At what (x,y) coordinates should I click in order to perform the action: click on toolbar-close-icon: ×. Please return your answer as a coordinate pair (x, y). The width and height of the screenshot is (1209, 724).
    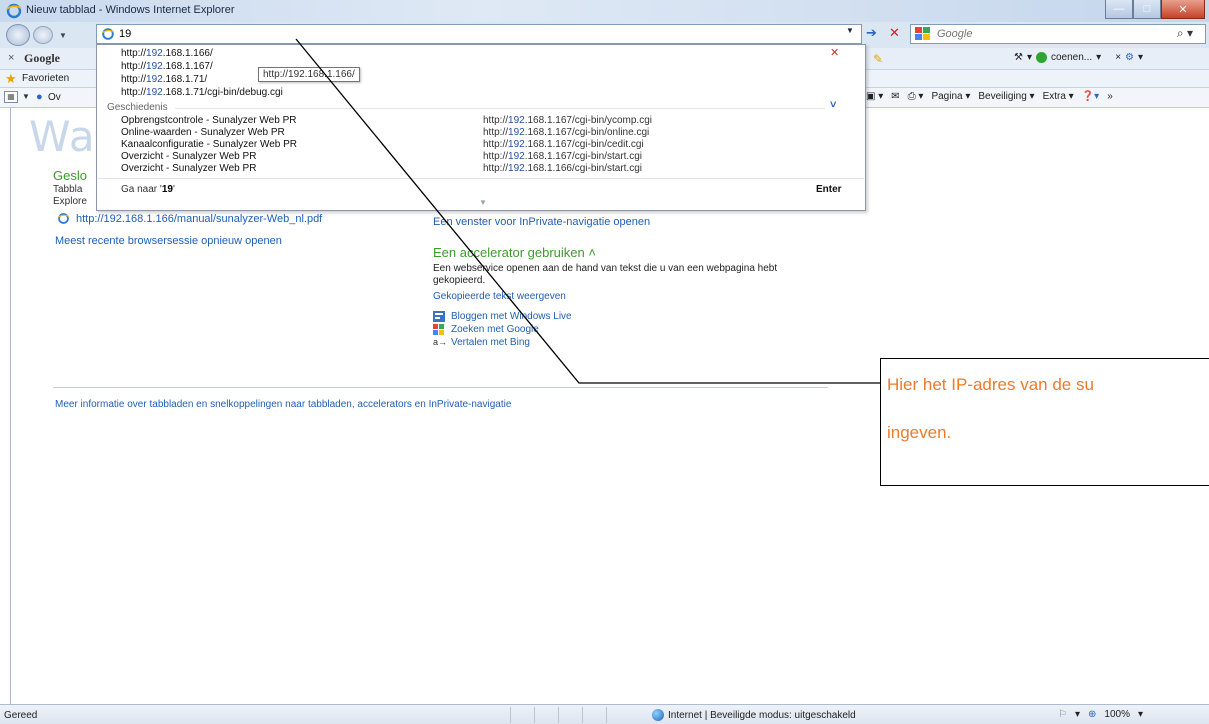
    Looking at the image, I should click on (11, 58).